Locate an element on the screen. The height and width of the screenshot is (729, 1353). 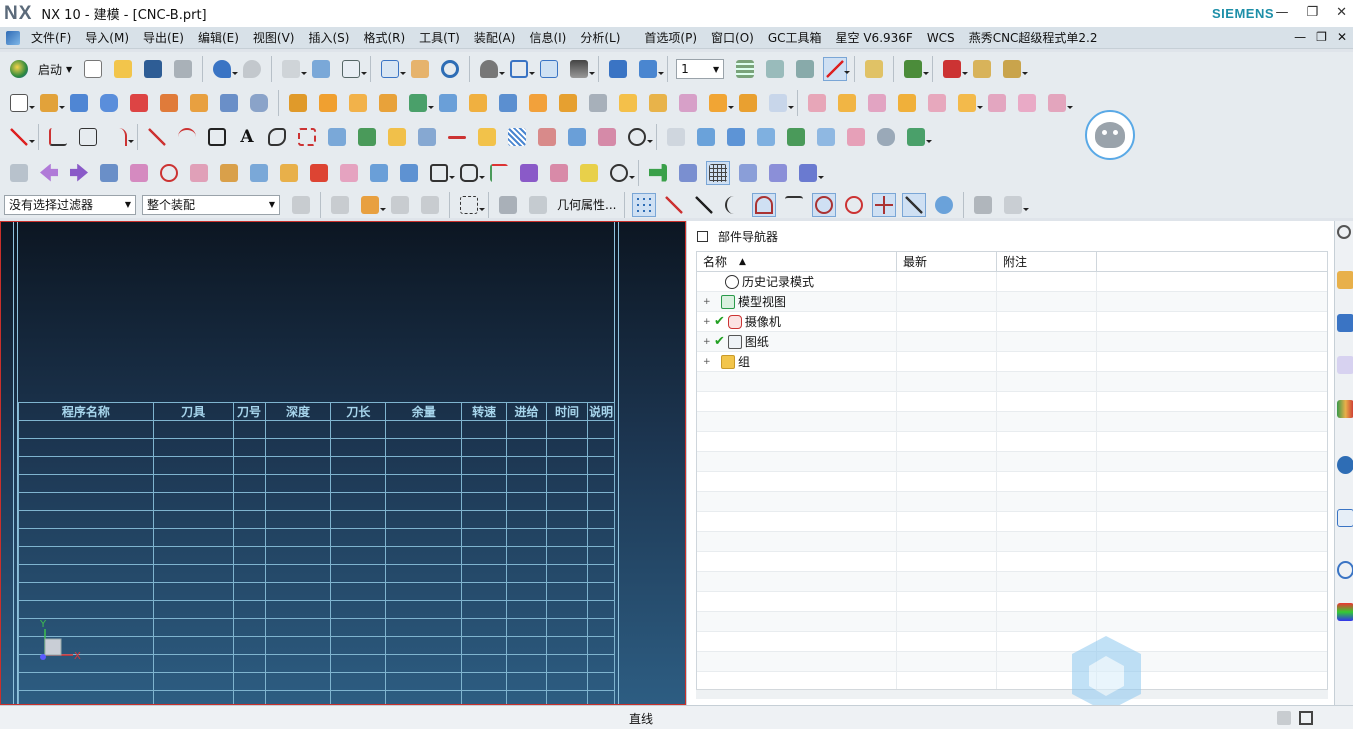
snap-point-icon is located at coordinates (340, 205).